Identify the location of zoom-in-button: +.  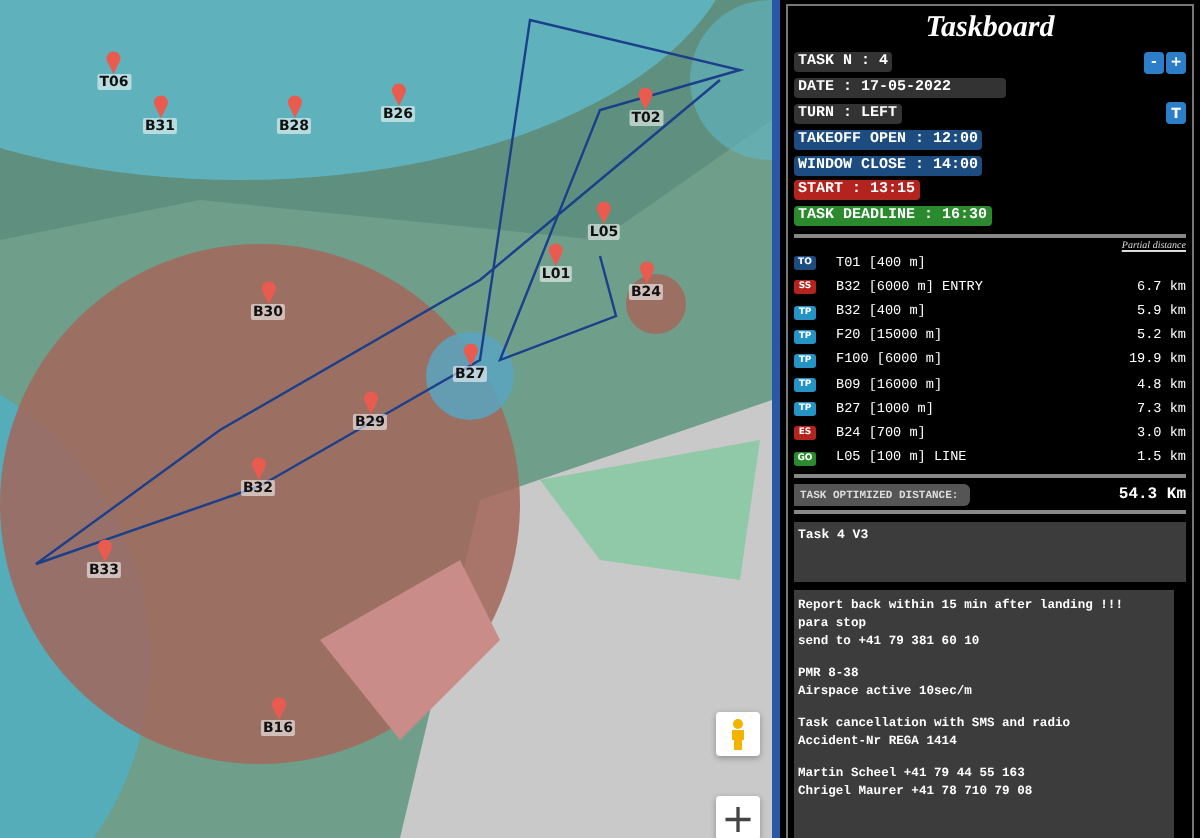
(738, 817).